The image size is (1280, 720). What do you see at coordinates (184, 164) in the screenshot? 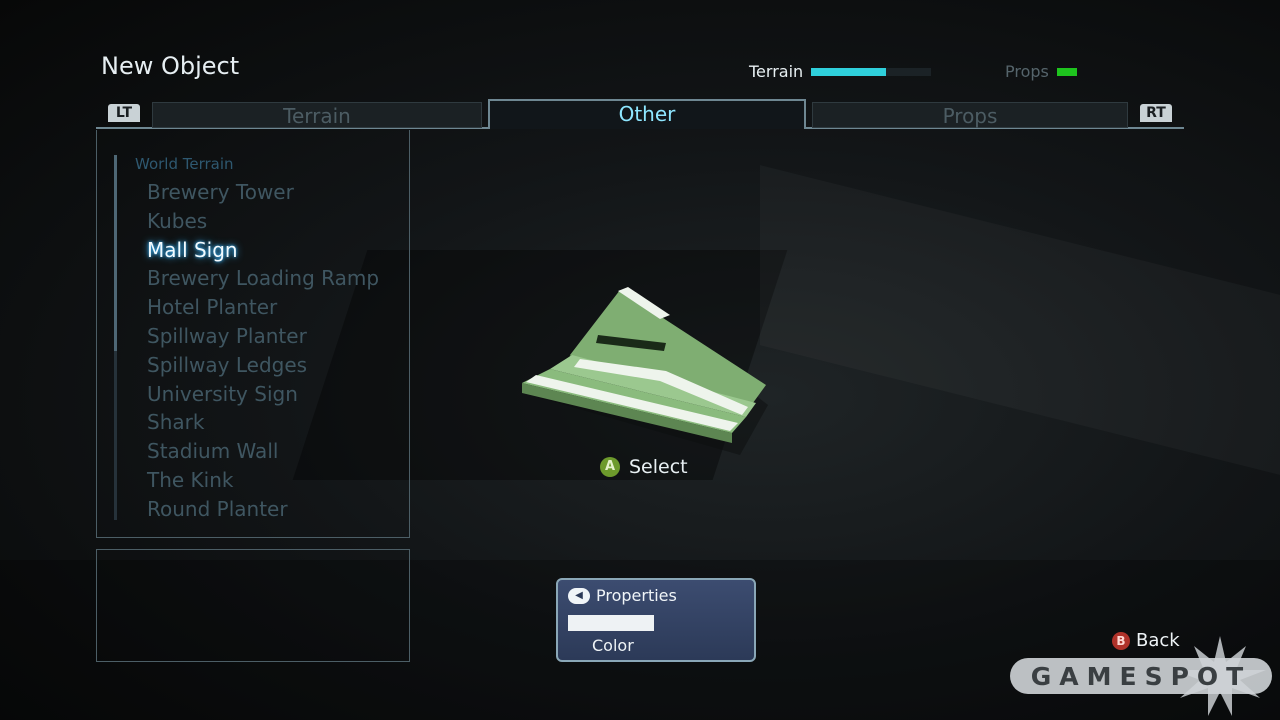
I see `list-category-heading: World Terrain` at bounding box center [184, 164].